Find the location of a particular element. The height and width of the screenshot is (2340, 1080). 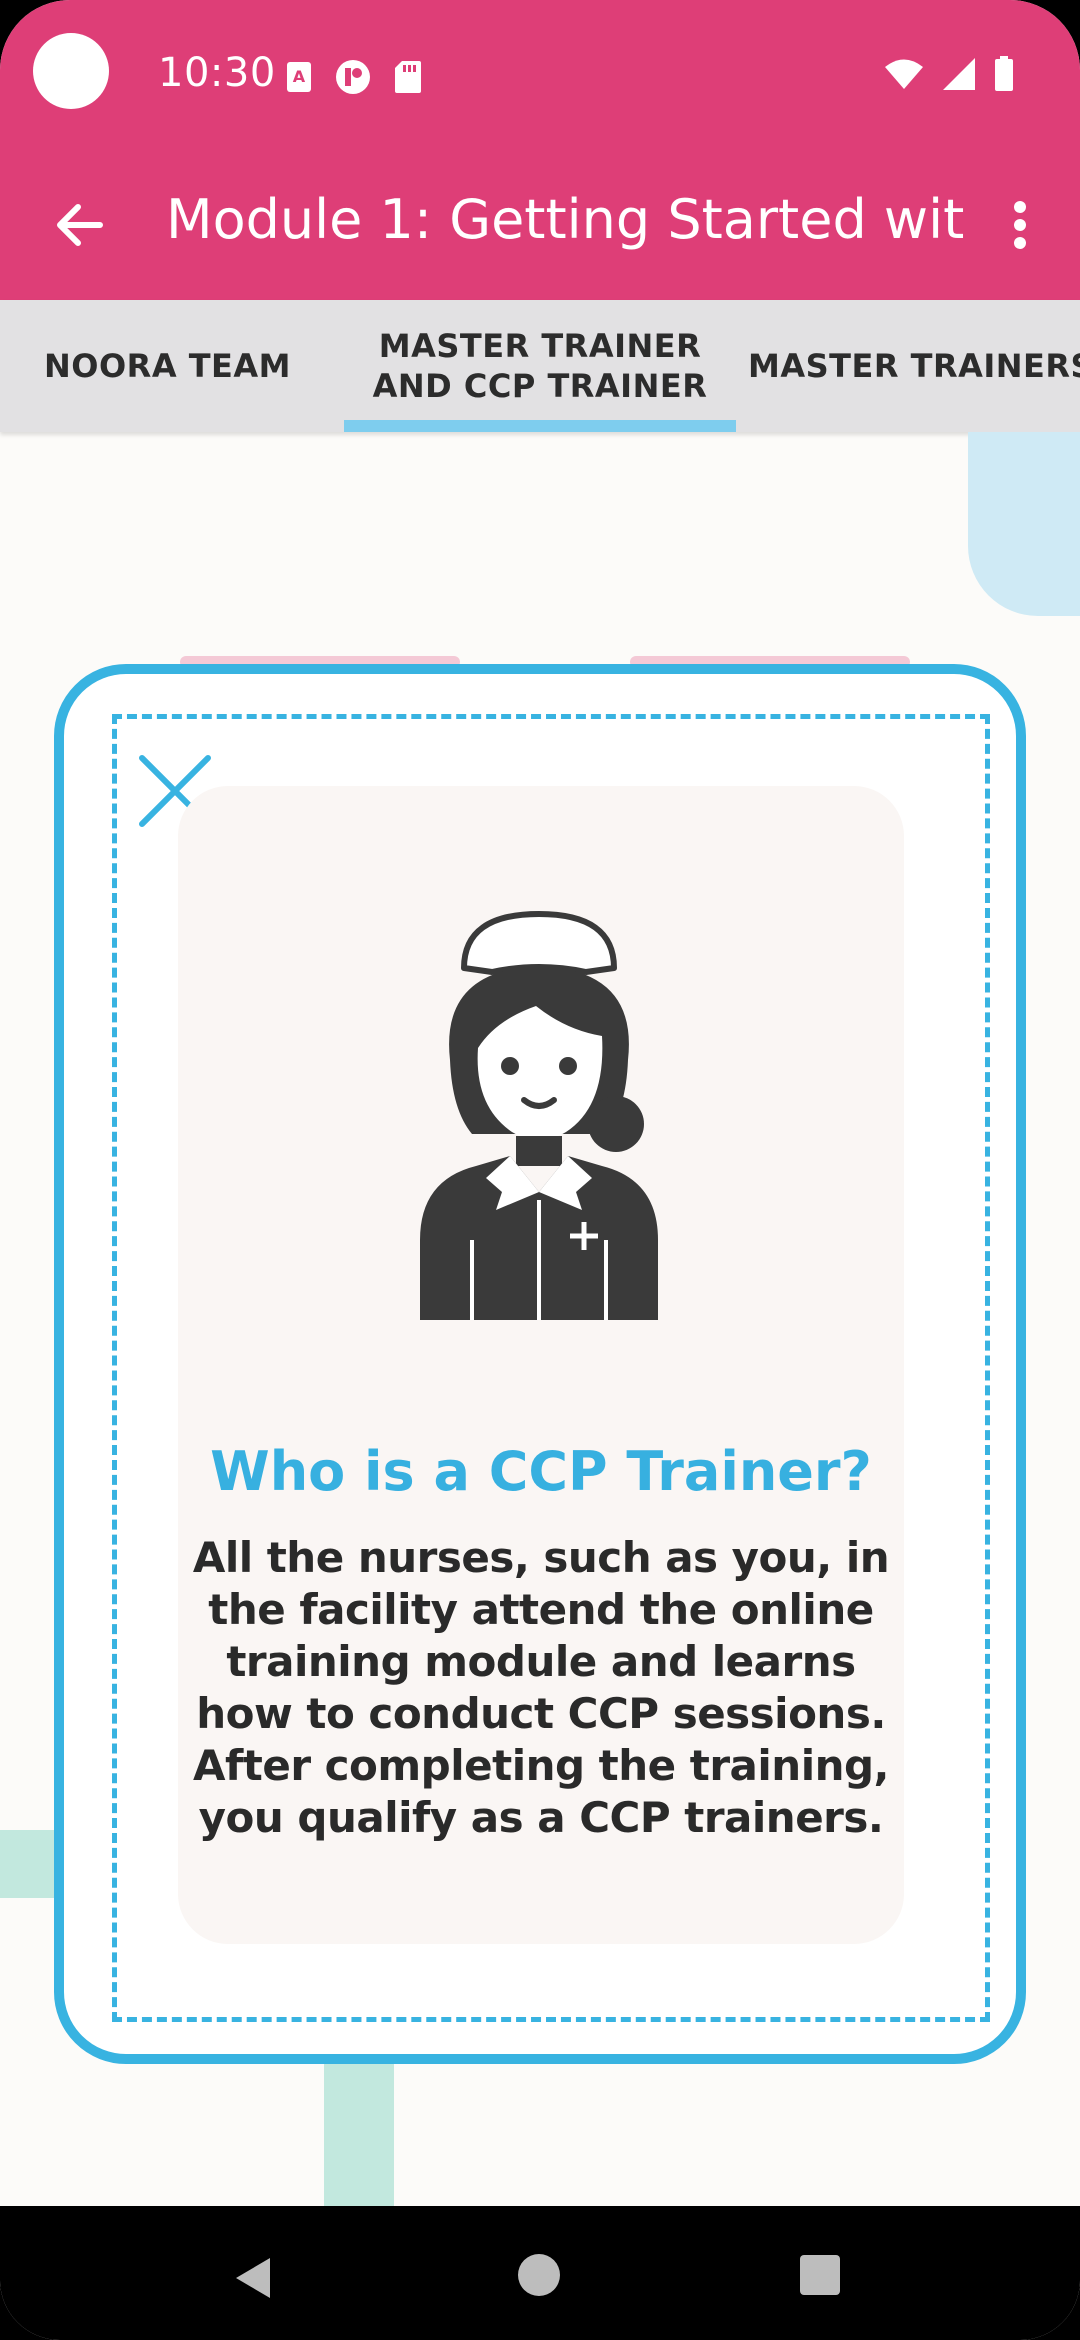

camera-cutout is located at coordinates (71, 71).